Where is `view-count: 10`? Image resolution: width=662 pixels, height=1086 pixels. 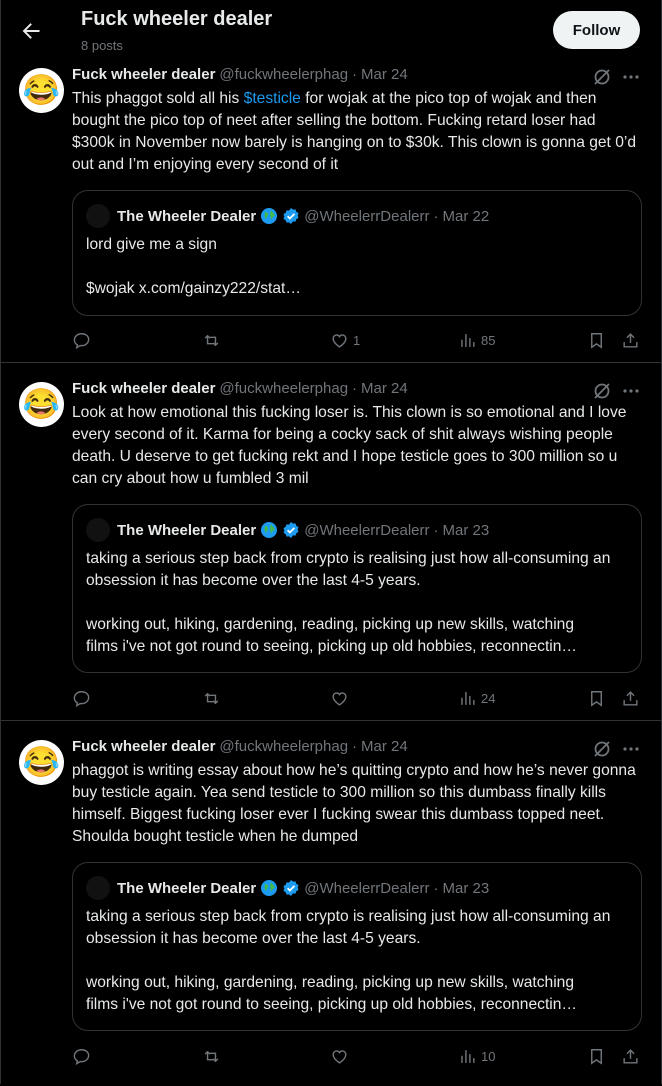 view-count: 10 is located at coordinates (488, 1056).